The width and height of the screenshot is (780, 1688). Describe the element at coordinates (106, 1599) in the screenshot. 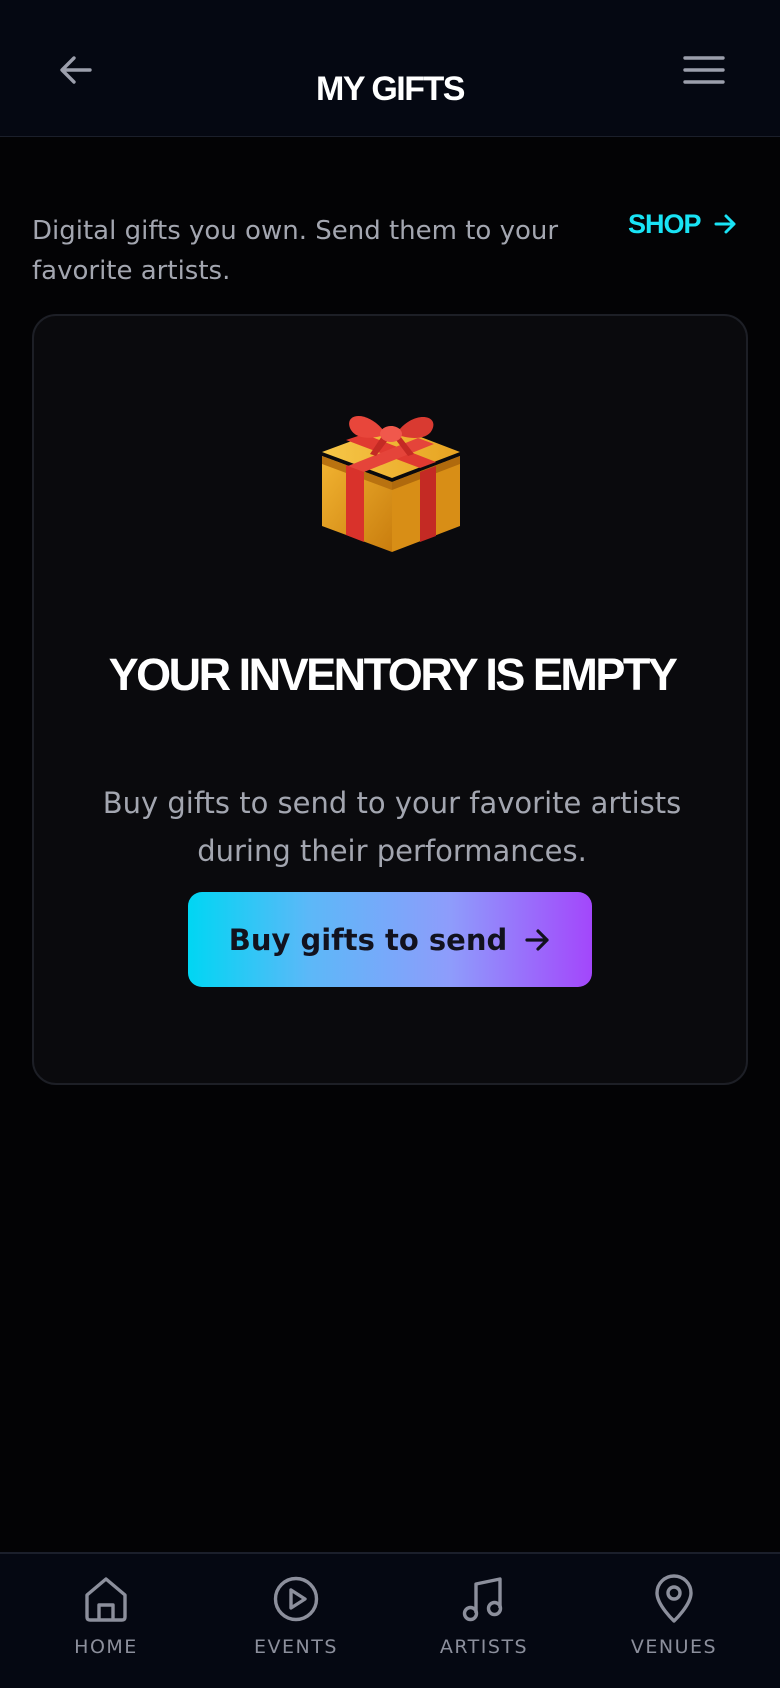

I see `home-icon` at that location.